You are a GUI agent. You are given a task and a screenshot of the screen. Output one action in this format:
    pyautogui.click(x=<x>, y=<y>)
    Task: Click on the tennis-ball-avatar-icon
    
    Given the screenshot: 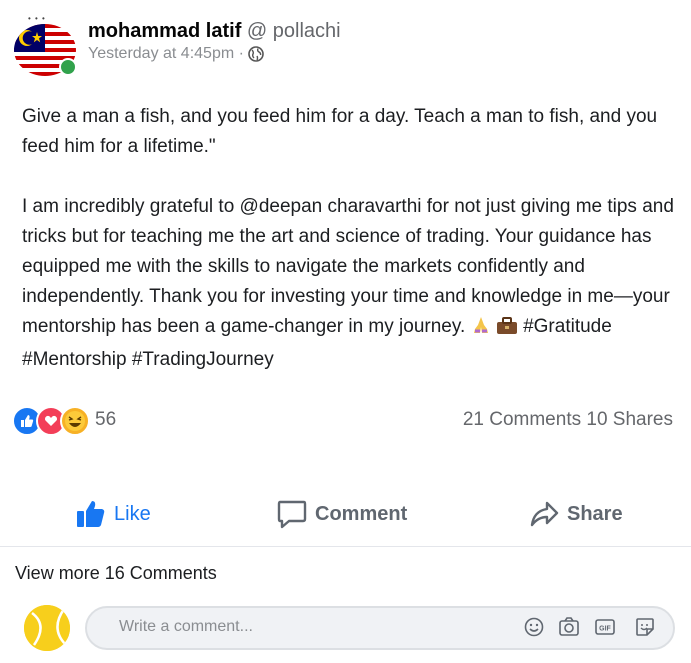 What is the action you would take?
    pyautogui.click(x=47, y=628)
    